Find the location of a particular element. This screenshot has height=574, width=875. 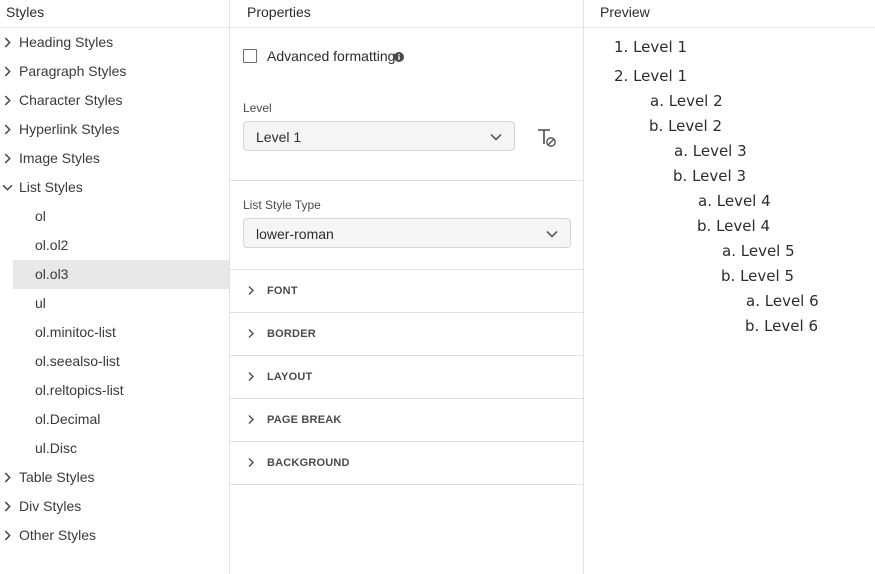

tree-item-label: ol.seealso-list is located at coordinates (77, 361).